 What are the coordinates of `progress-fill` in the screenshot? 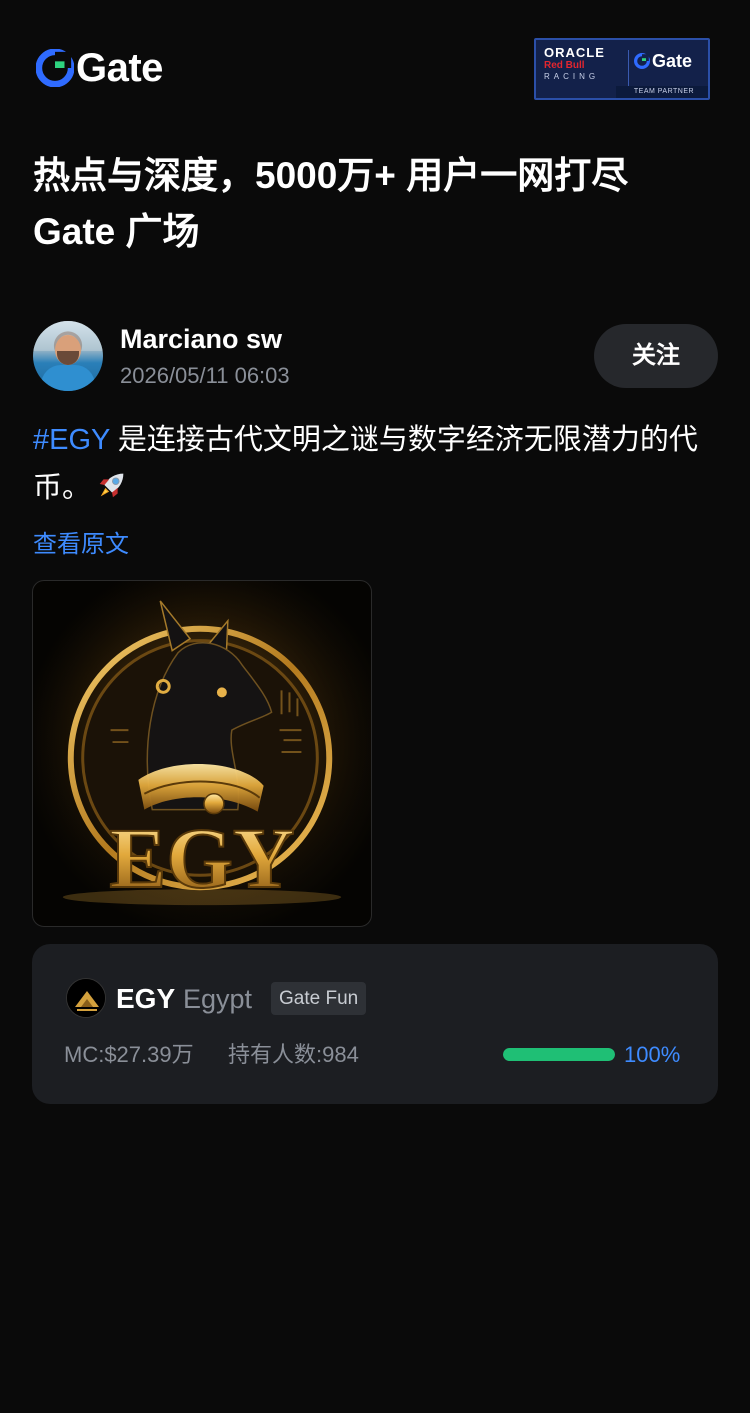 It's located at (559, 1054).